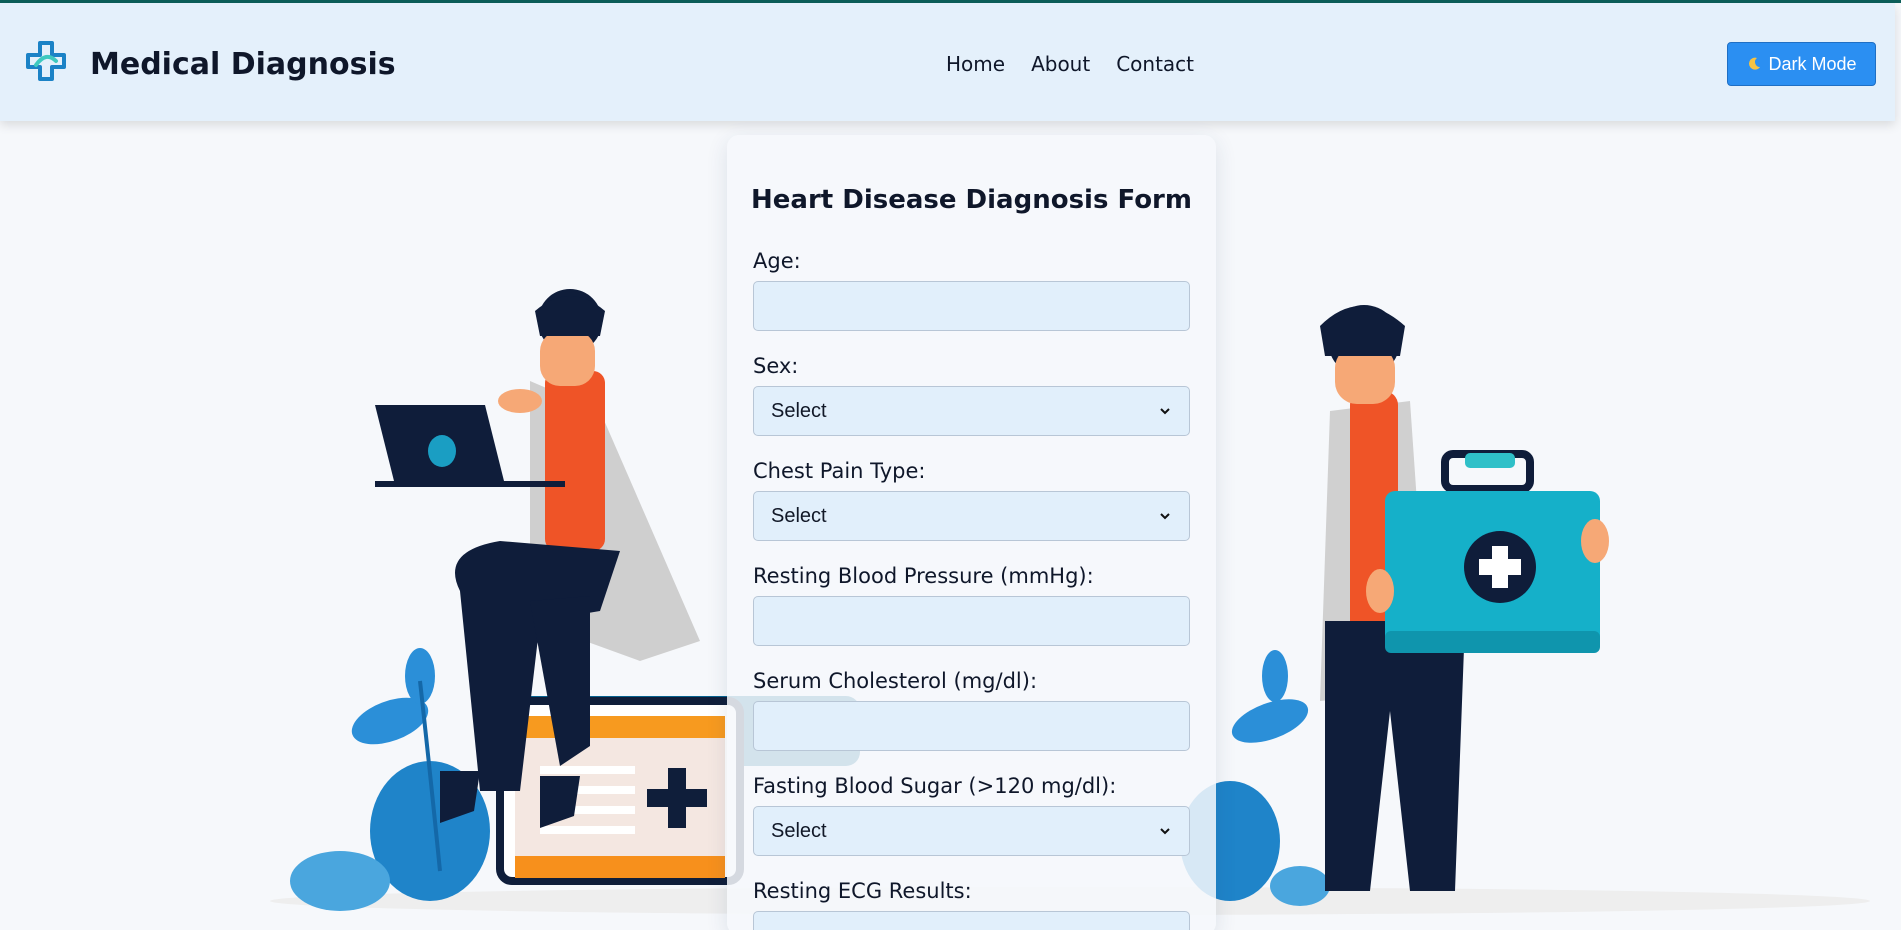  What do you see at coordinates (243, 64) in the screenshot?
I see `brand-title: Medical Diagnosis` at bounding box center [243, 64].